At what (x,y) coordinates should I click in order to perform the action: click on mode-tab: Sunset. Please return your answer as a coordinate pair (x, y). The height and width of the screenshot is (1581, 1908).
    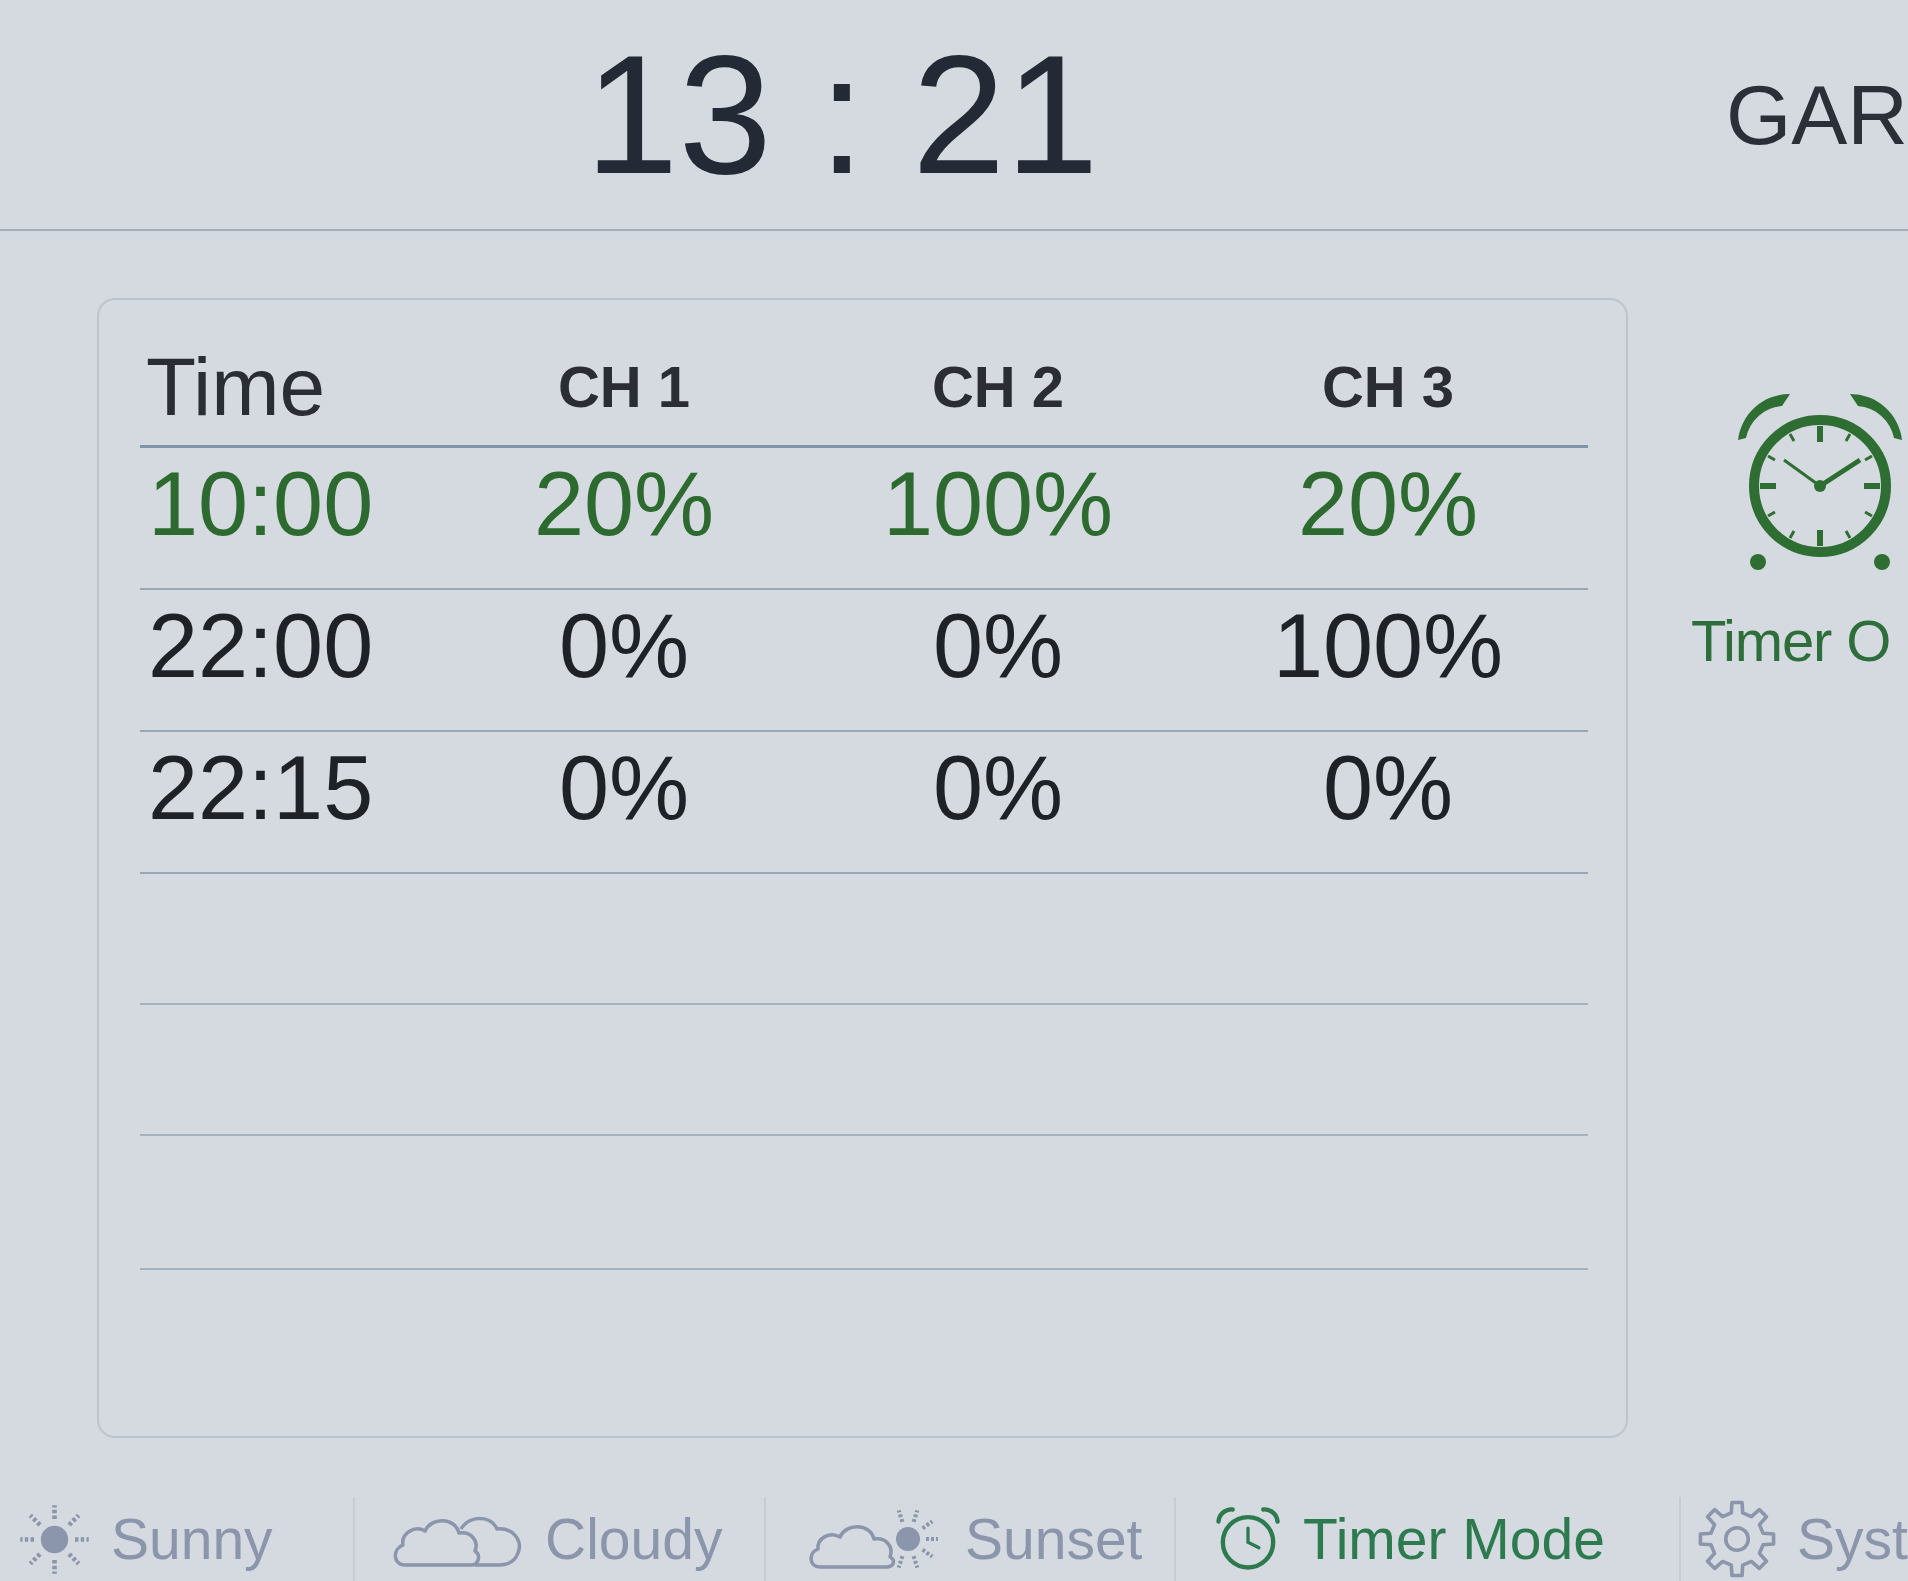
    Looking at the image, I should click on (969, 1539).